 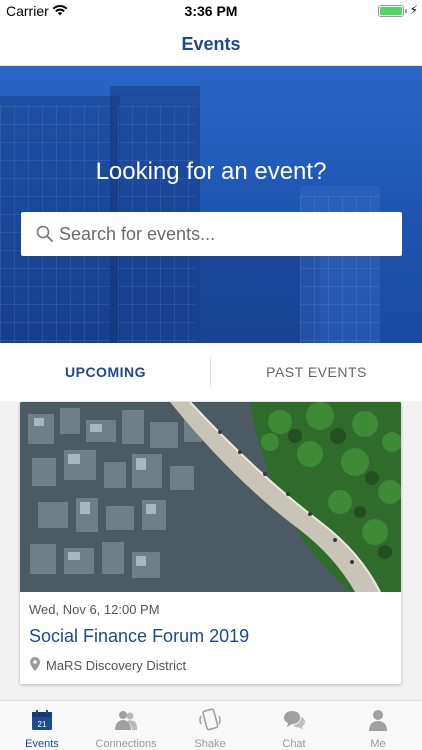 I want to click on search-icon, so click(x=44, y=233).